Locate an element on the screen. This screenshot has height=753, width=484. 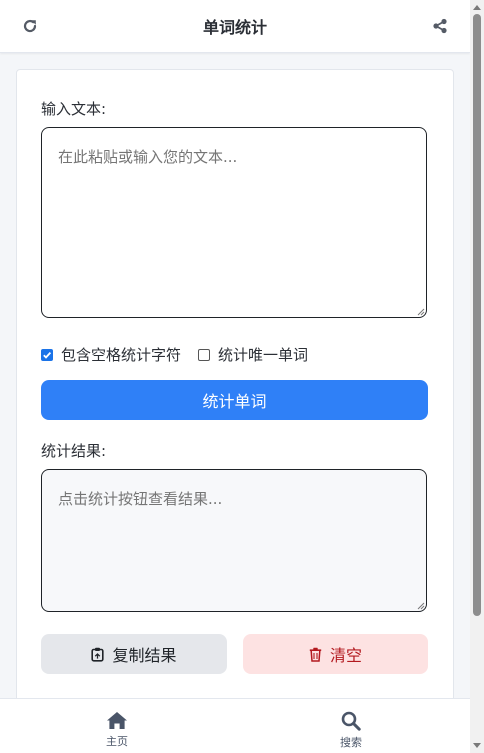
unique-words-checkbox is located at coordinates (204, 354).